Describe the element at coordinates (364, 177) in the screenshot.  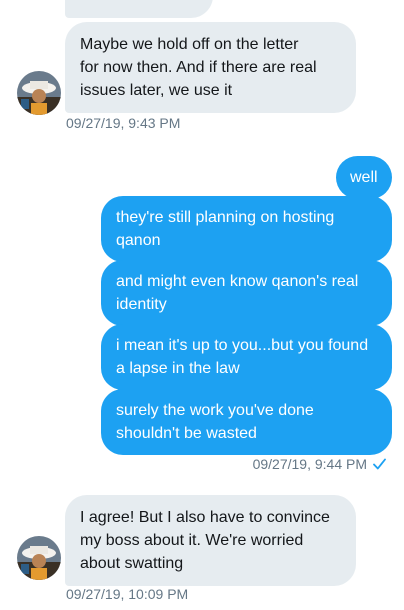
I see `message-bubble-outgoing: well` at that location.